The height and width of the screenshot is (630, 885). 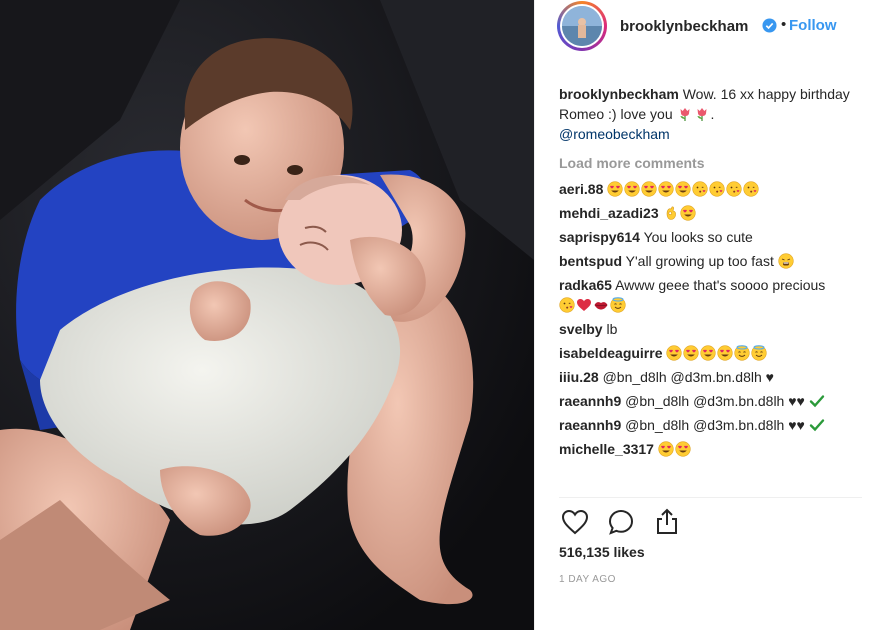 I want to click on comment-username: saprispy614, so click(x=599, y=237).